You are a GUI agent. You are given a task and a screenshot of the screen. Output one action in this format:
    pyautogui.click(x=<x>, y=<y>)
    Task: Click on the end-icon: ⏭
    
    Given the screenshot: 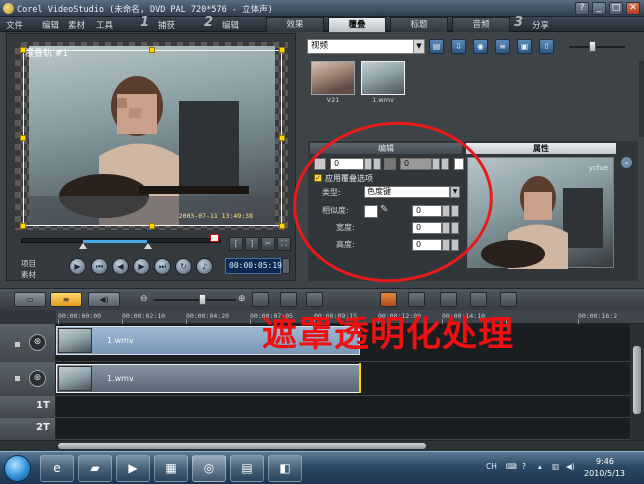 What is the action you would take?
    pyautogui.click(x=162, y=266)
    